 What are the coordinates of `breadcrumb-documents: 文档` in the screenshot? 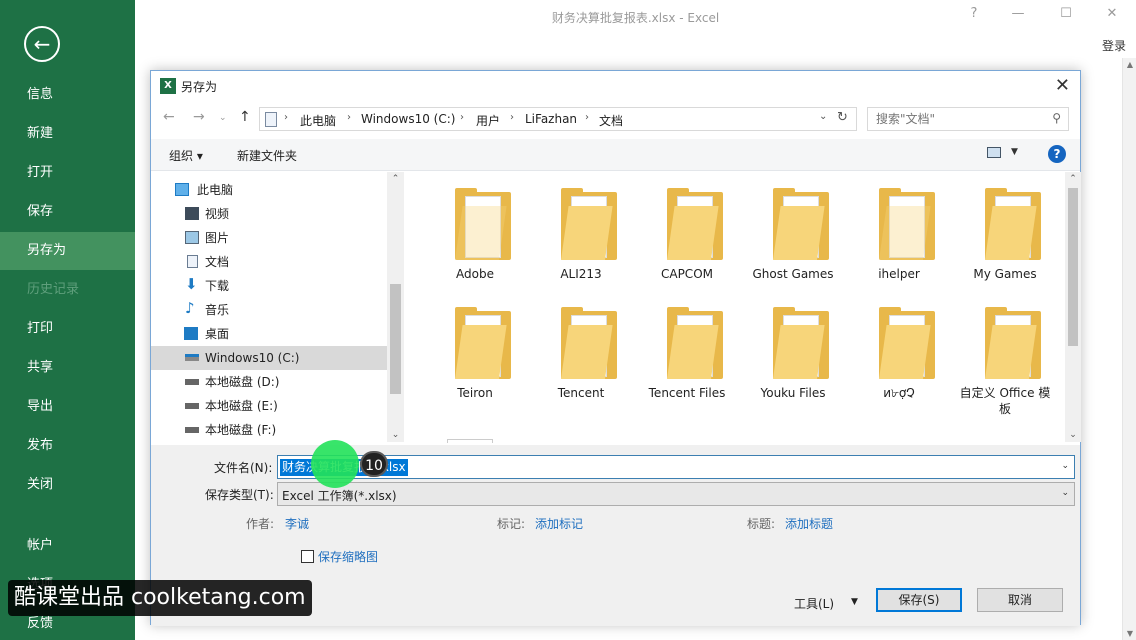 It's located at (611, 120).